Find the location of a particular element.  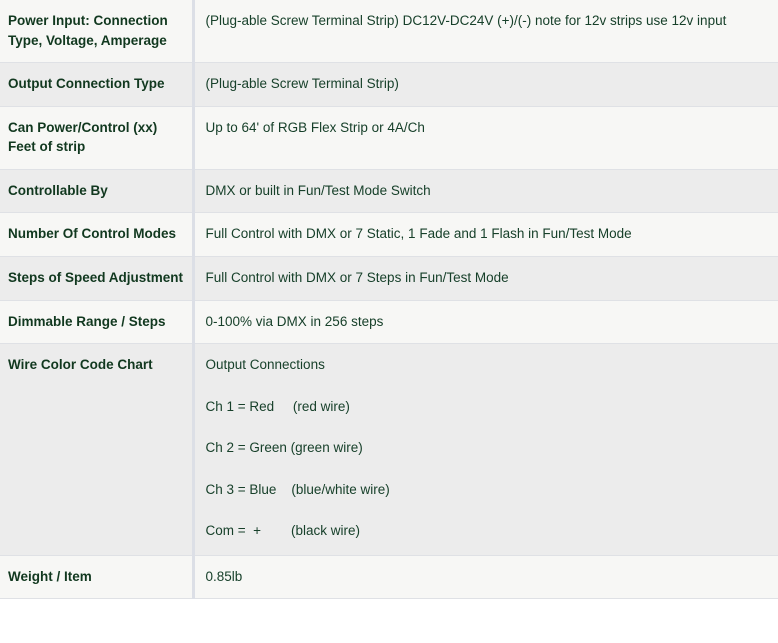

spec-value-can-power-control-feet: Up to 64' of RGB Flex Strip or 4A/Ch is located at coordinates (485, 138).